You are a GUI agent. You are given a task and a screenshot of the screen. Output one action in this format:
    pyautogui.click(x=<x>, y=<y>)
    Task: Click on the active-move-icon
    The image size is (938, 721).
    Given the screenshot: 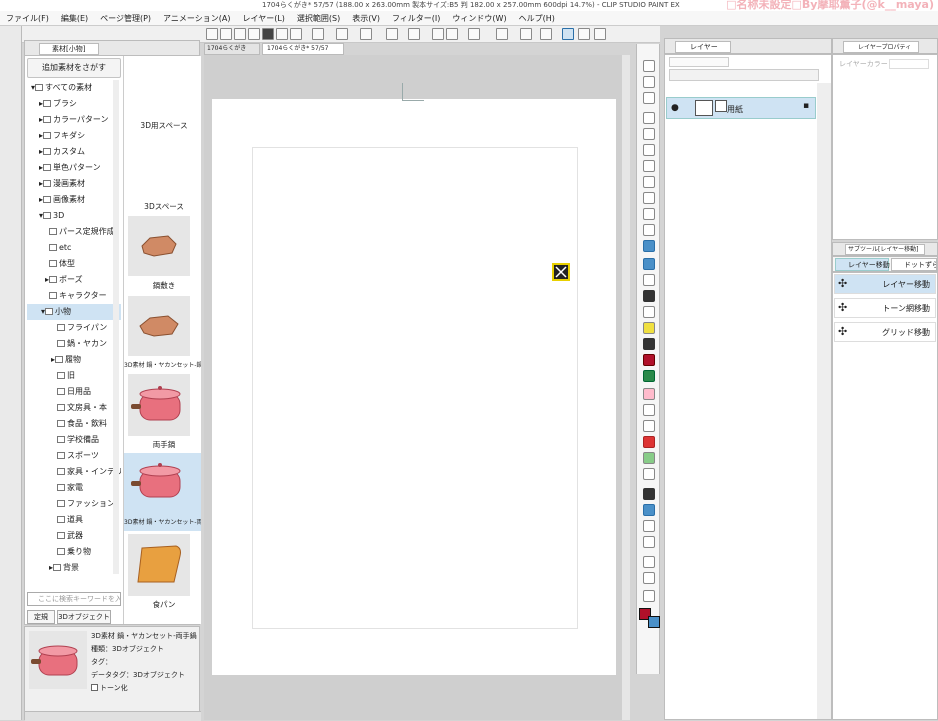 What is the action you would take?
    pyautogui.click(x=649, y=510)
    